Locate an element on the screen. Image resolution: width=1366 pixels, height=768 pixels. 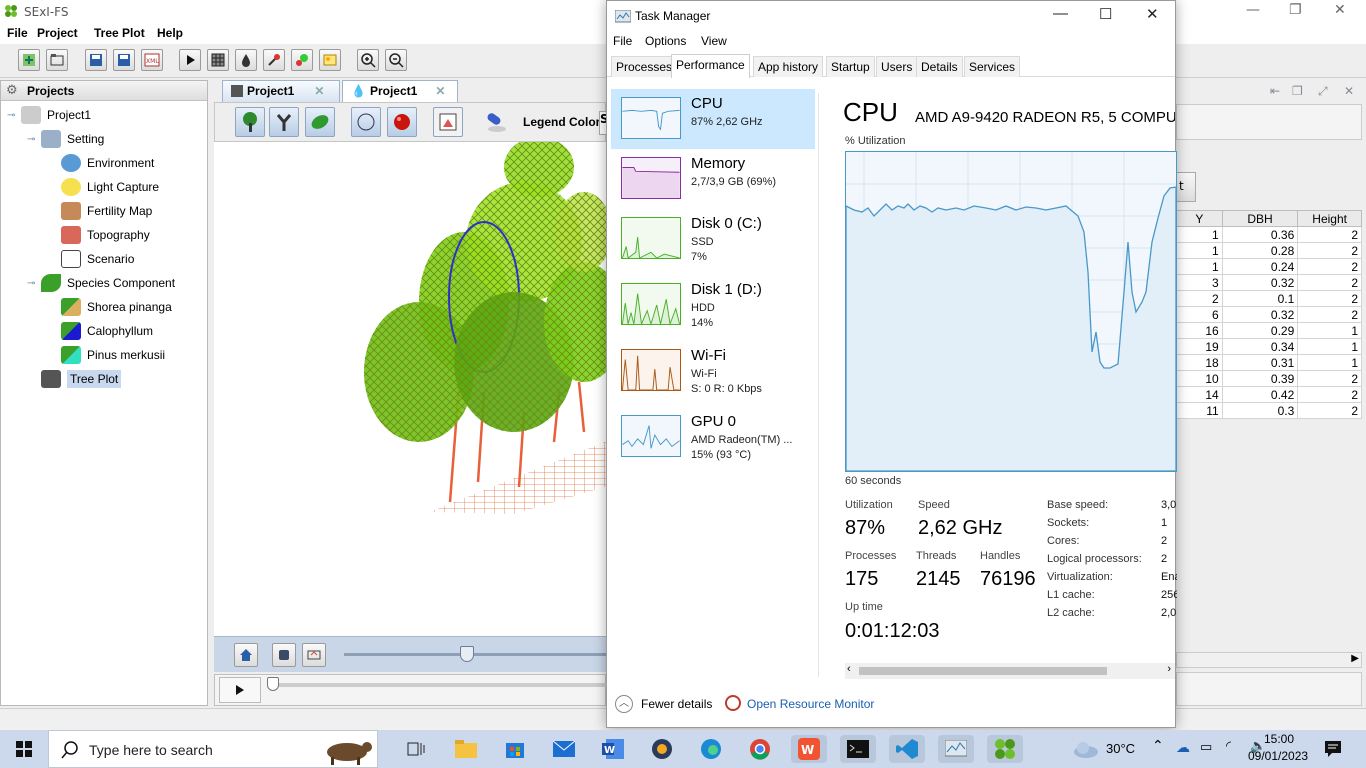
wireframe-sphere-icon is located at coordinates (366, 122).